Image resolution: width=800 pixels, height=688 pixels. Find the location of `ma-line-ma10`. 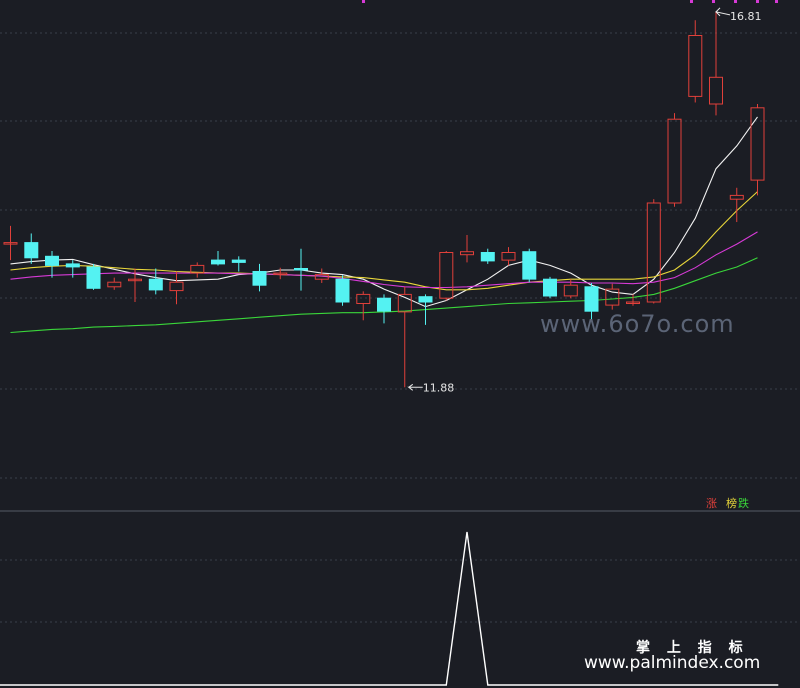

ma-line-ma10 is located at coordinates (384, 241).